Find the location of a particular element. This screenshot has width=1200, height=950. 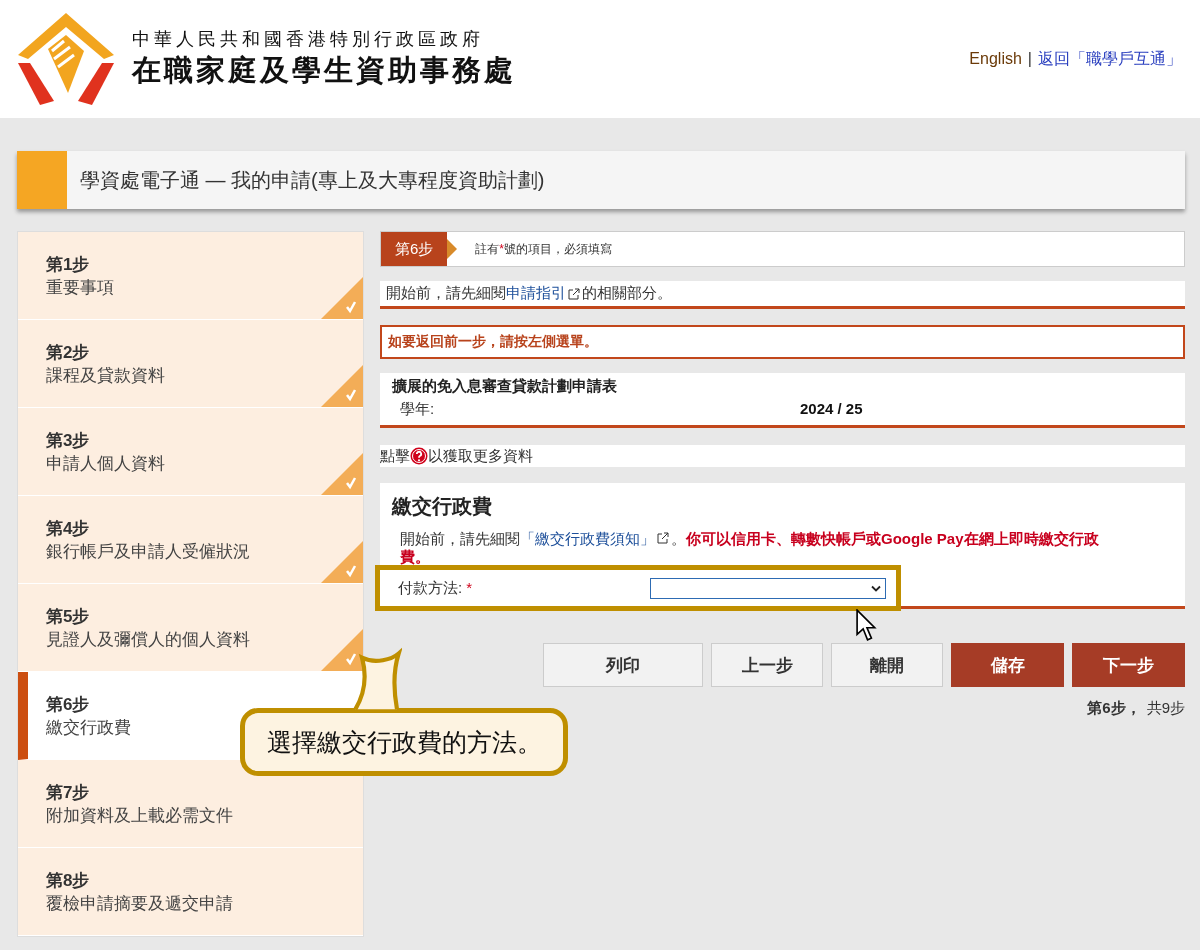

step-number: 第5步 is located at coordinates (68, 616).